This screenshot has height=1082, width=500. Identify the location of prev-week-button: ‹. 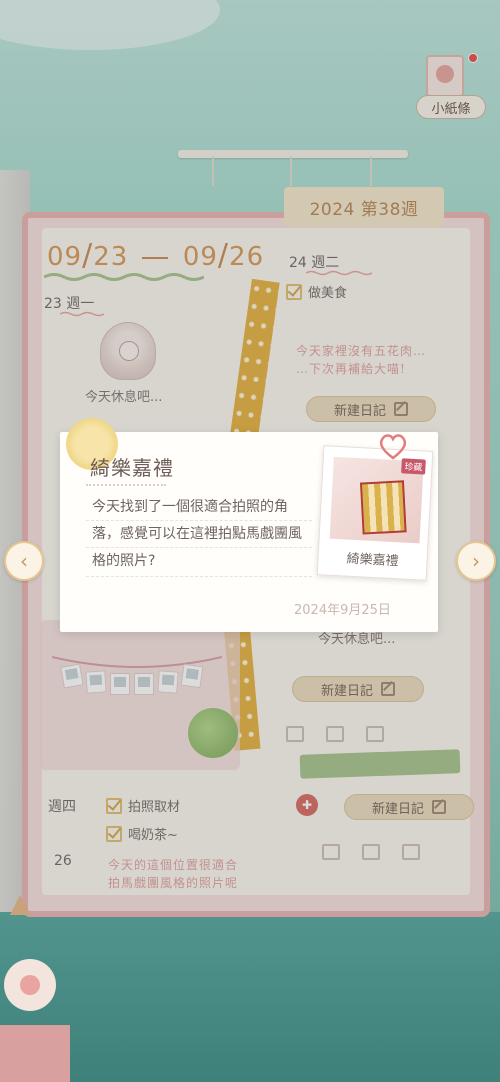
(24, 561).